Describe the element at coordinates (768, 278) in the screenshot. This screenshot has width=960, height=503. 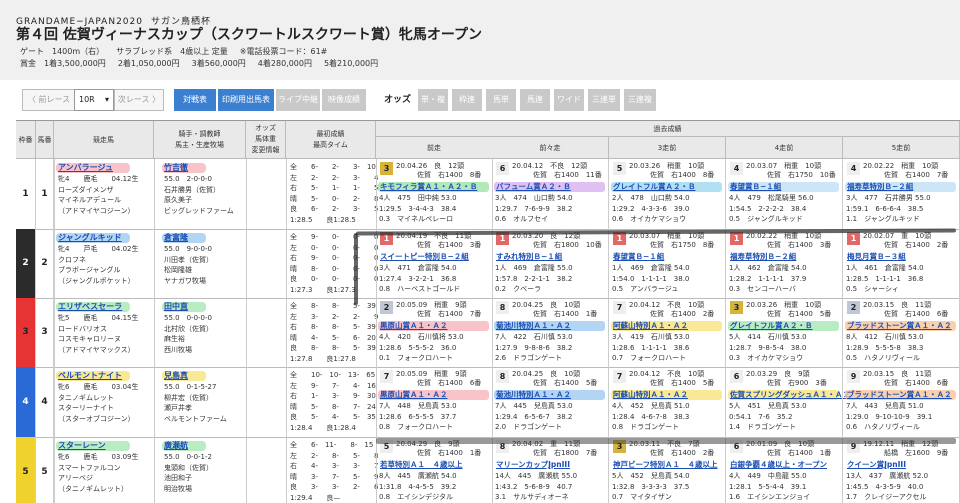
I see `race-detail: 1:28.2 1-1-1-1 37.9` at that location.